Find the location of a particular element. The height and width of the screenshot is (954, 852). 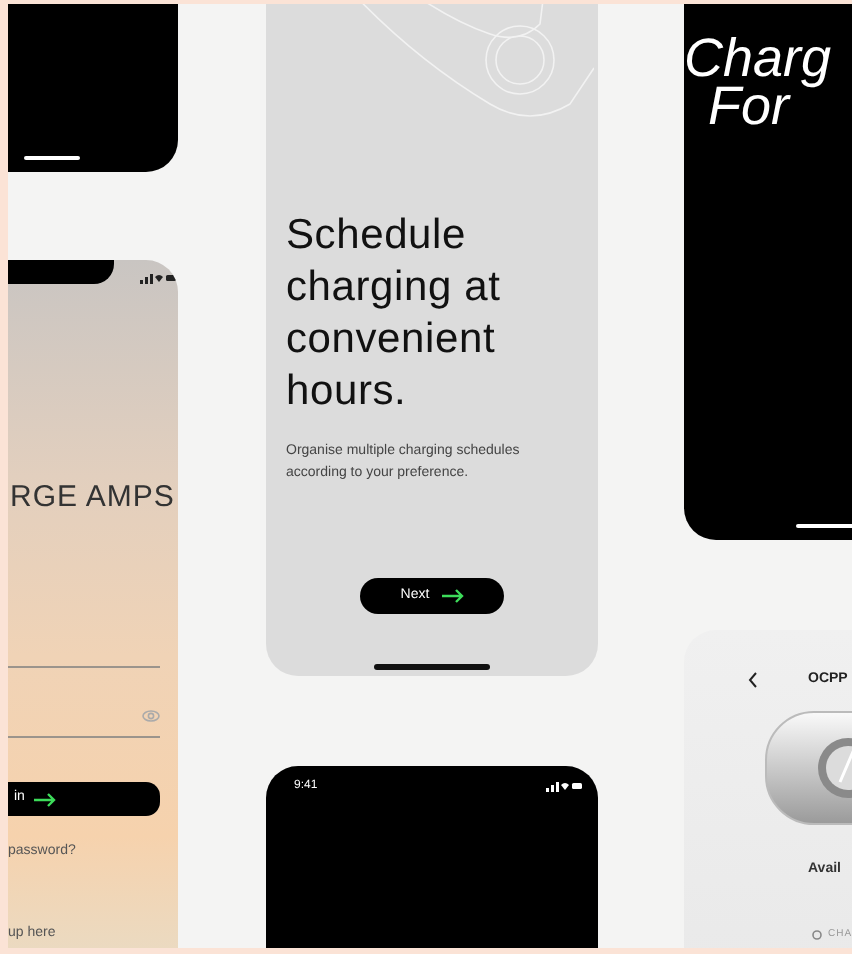

eye-icon is located at coordinates (151, 716).